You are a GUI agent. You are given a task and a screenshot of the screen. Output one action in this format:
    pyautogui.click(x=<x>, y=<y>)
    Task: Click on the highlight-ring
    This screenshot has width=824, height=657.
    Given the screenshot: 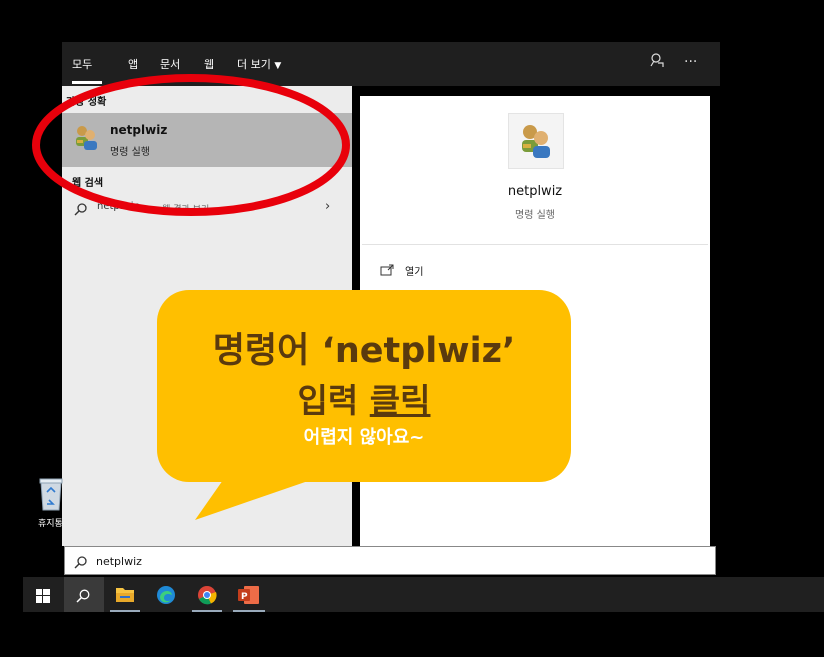 What is the action you would take?
    pyautogui.click(x=191, y=145)
    